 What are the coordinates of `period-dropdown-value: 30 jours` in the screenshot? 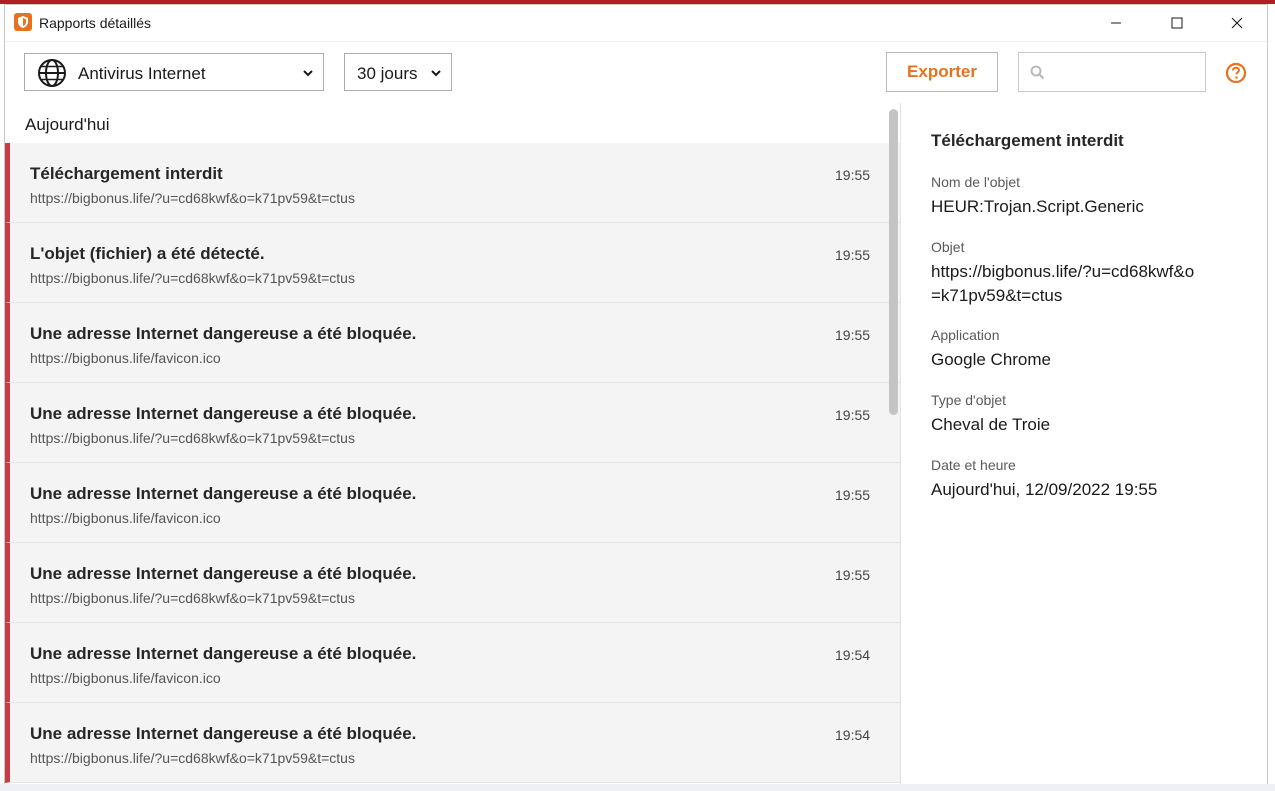 It's located at (387, 73).